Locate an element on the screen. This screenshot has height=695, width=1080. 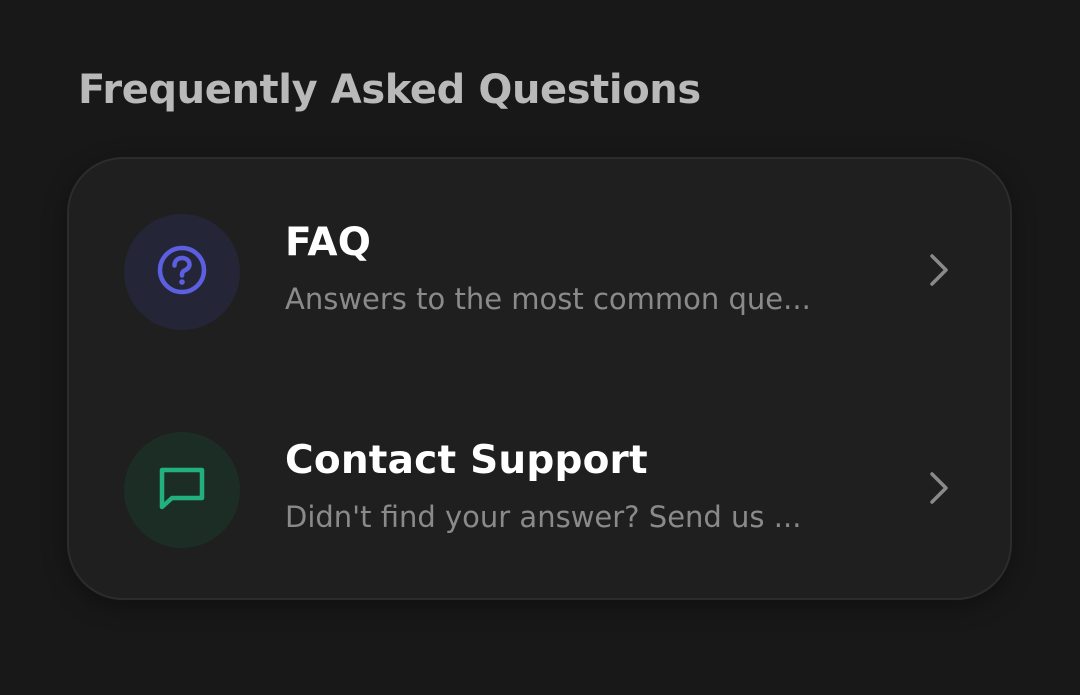
section-title: Frequently Asked Questions is located at coordinates (389, 90).